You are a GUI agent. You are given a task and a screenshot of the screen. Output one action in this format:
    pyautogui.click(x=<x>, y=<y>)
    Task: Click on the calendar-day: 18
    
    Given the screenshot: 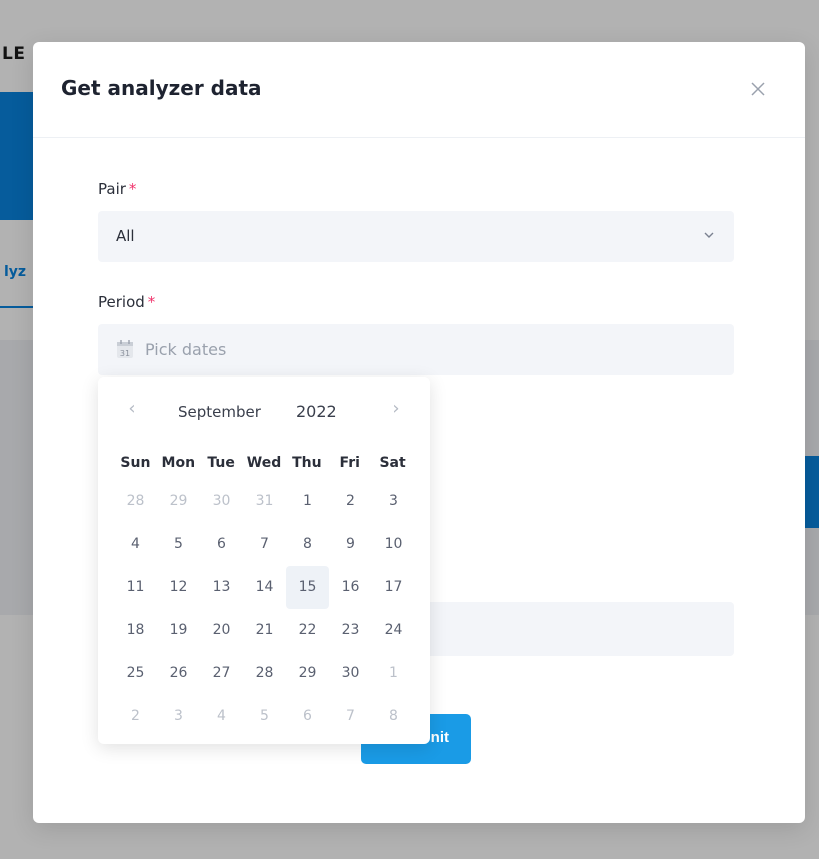 What is the action you would take?
    pyautogui.click(x=135, y=630)
    